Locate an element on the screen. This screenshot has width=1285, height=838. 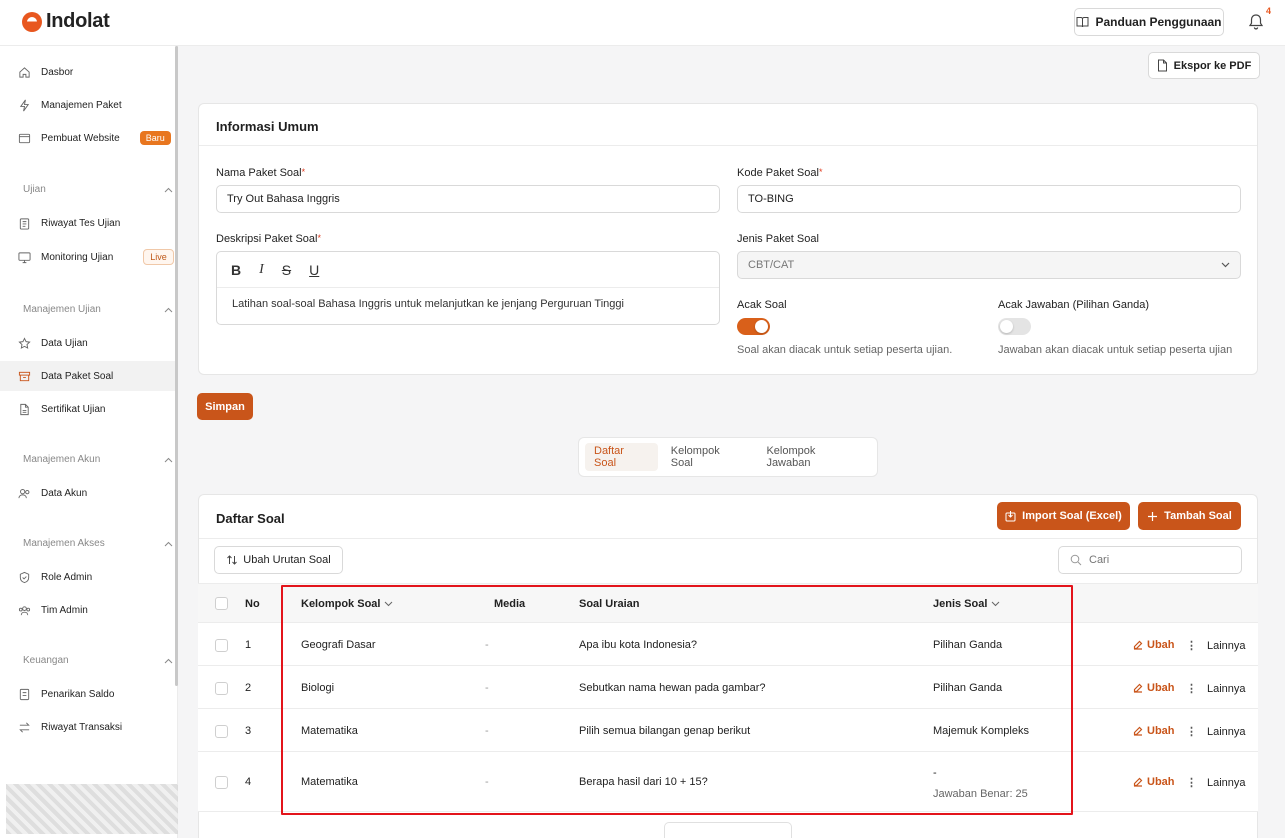
col-media: Media is located at coordinates (510, 604).